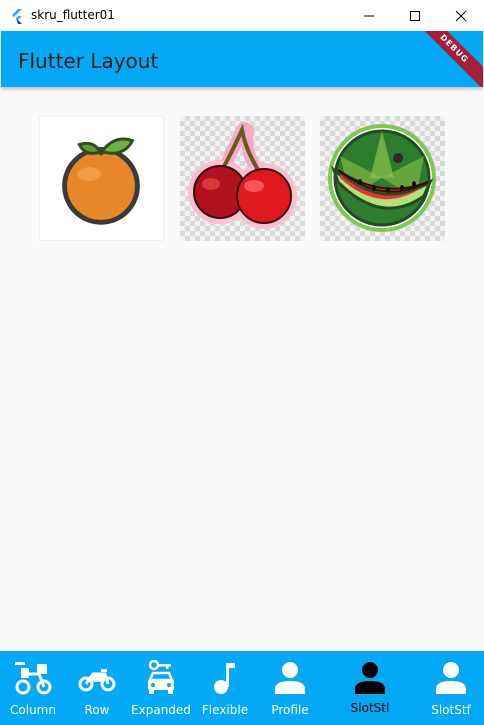 This screenshot has width=484, height=725. I want to click on nav-item-slotstf: SlotStf, so click(451, 688).